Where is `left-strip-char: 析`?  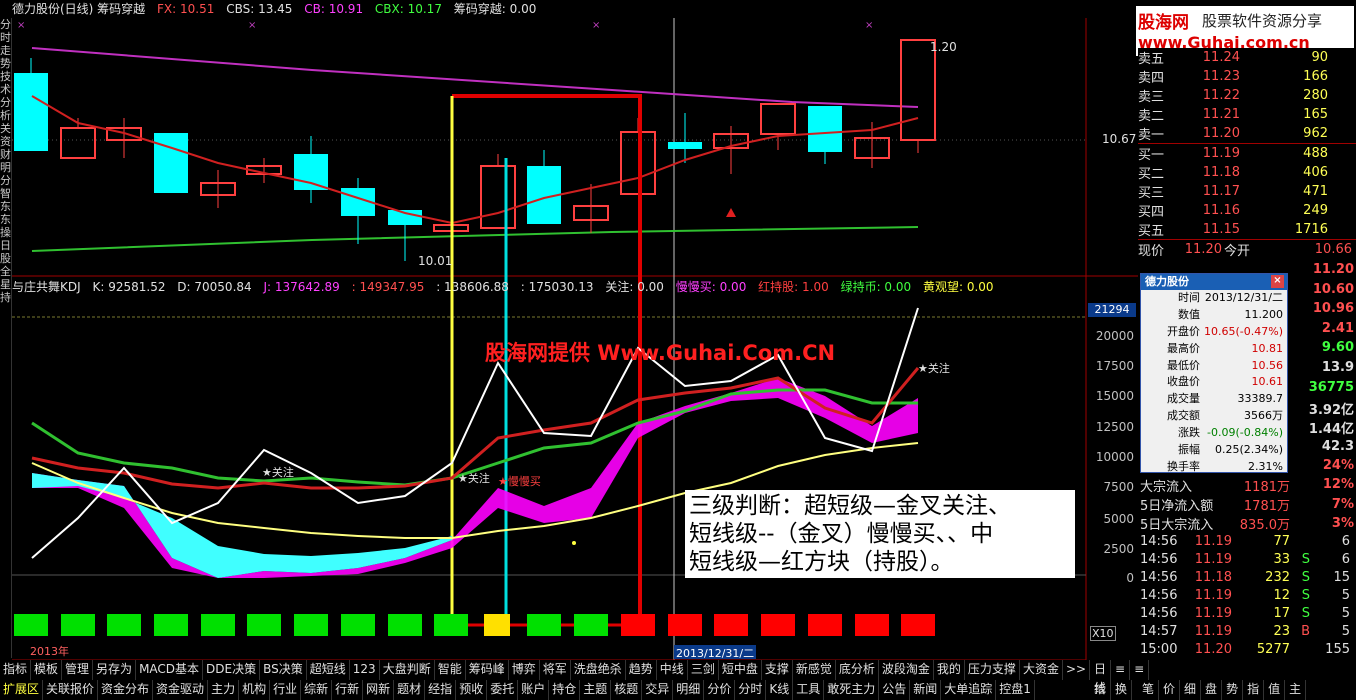
left-strip-char: 析 is located at coordinates (5, 115).